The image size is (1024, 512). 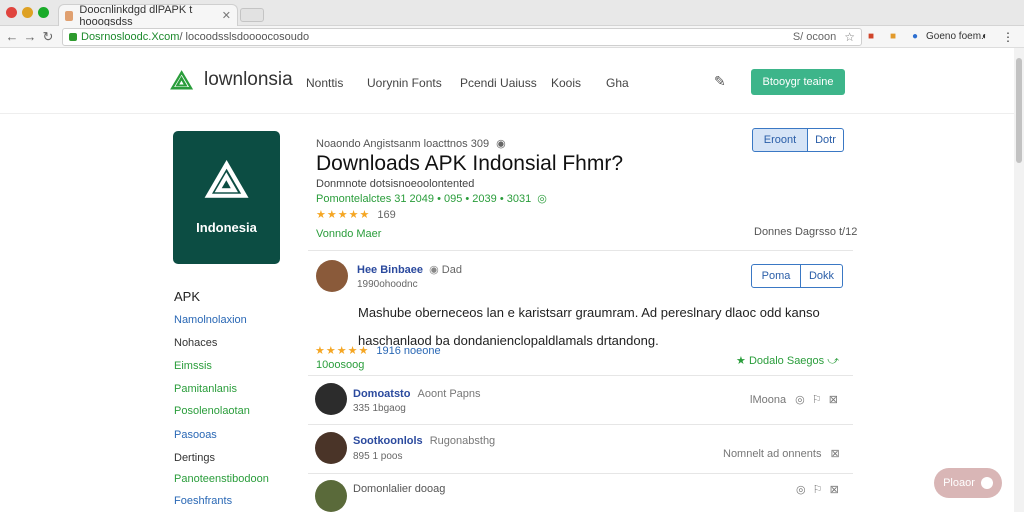 What do you see at coordinates (324, 83) in the screenshot?
I see `nav-link: Nonttis` at bounding box center [324, 83].